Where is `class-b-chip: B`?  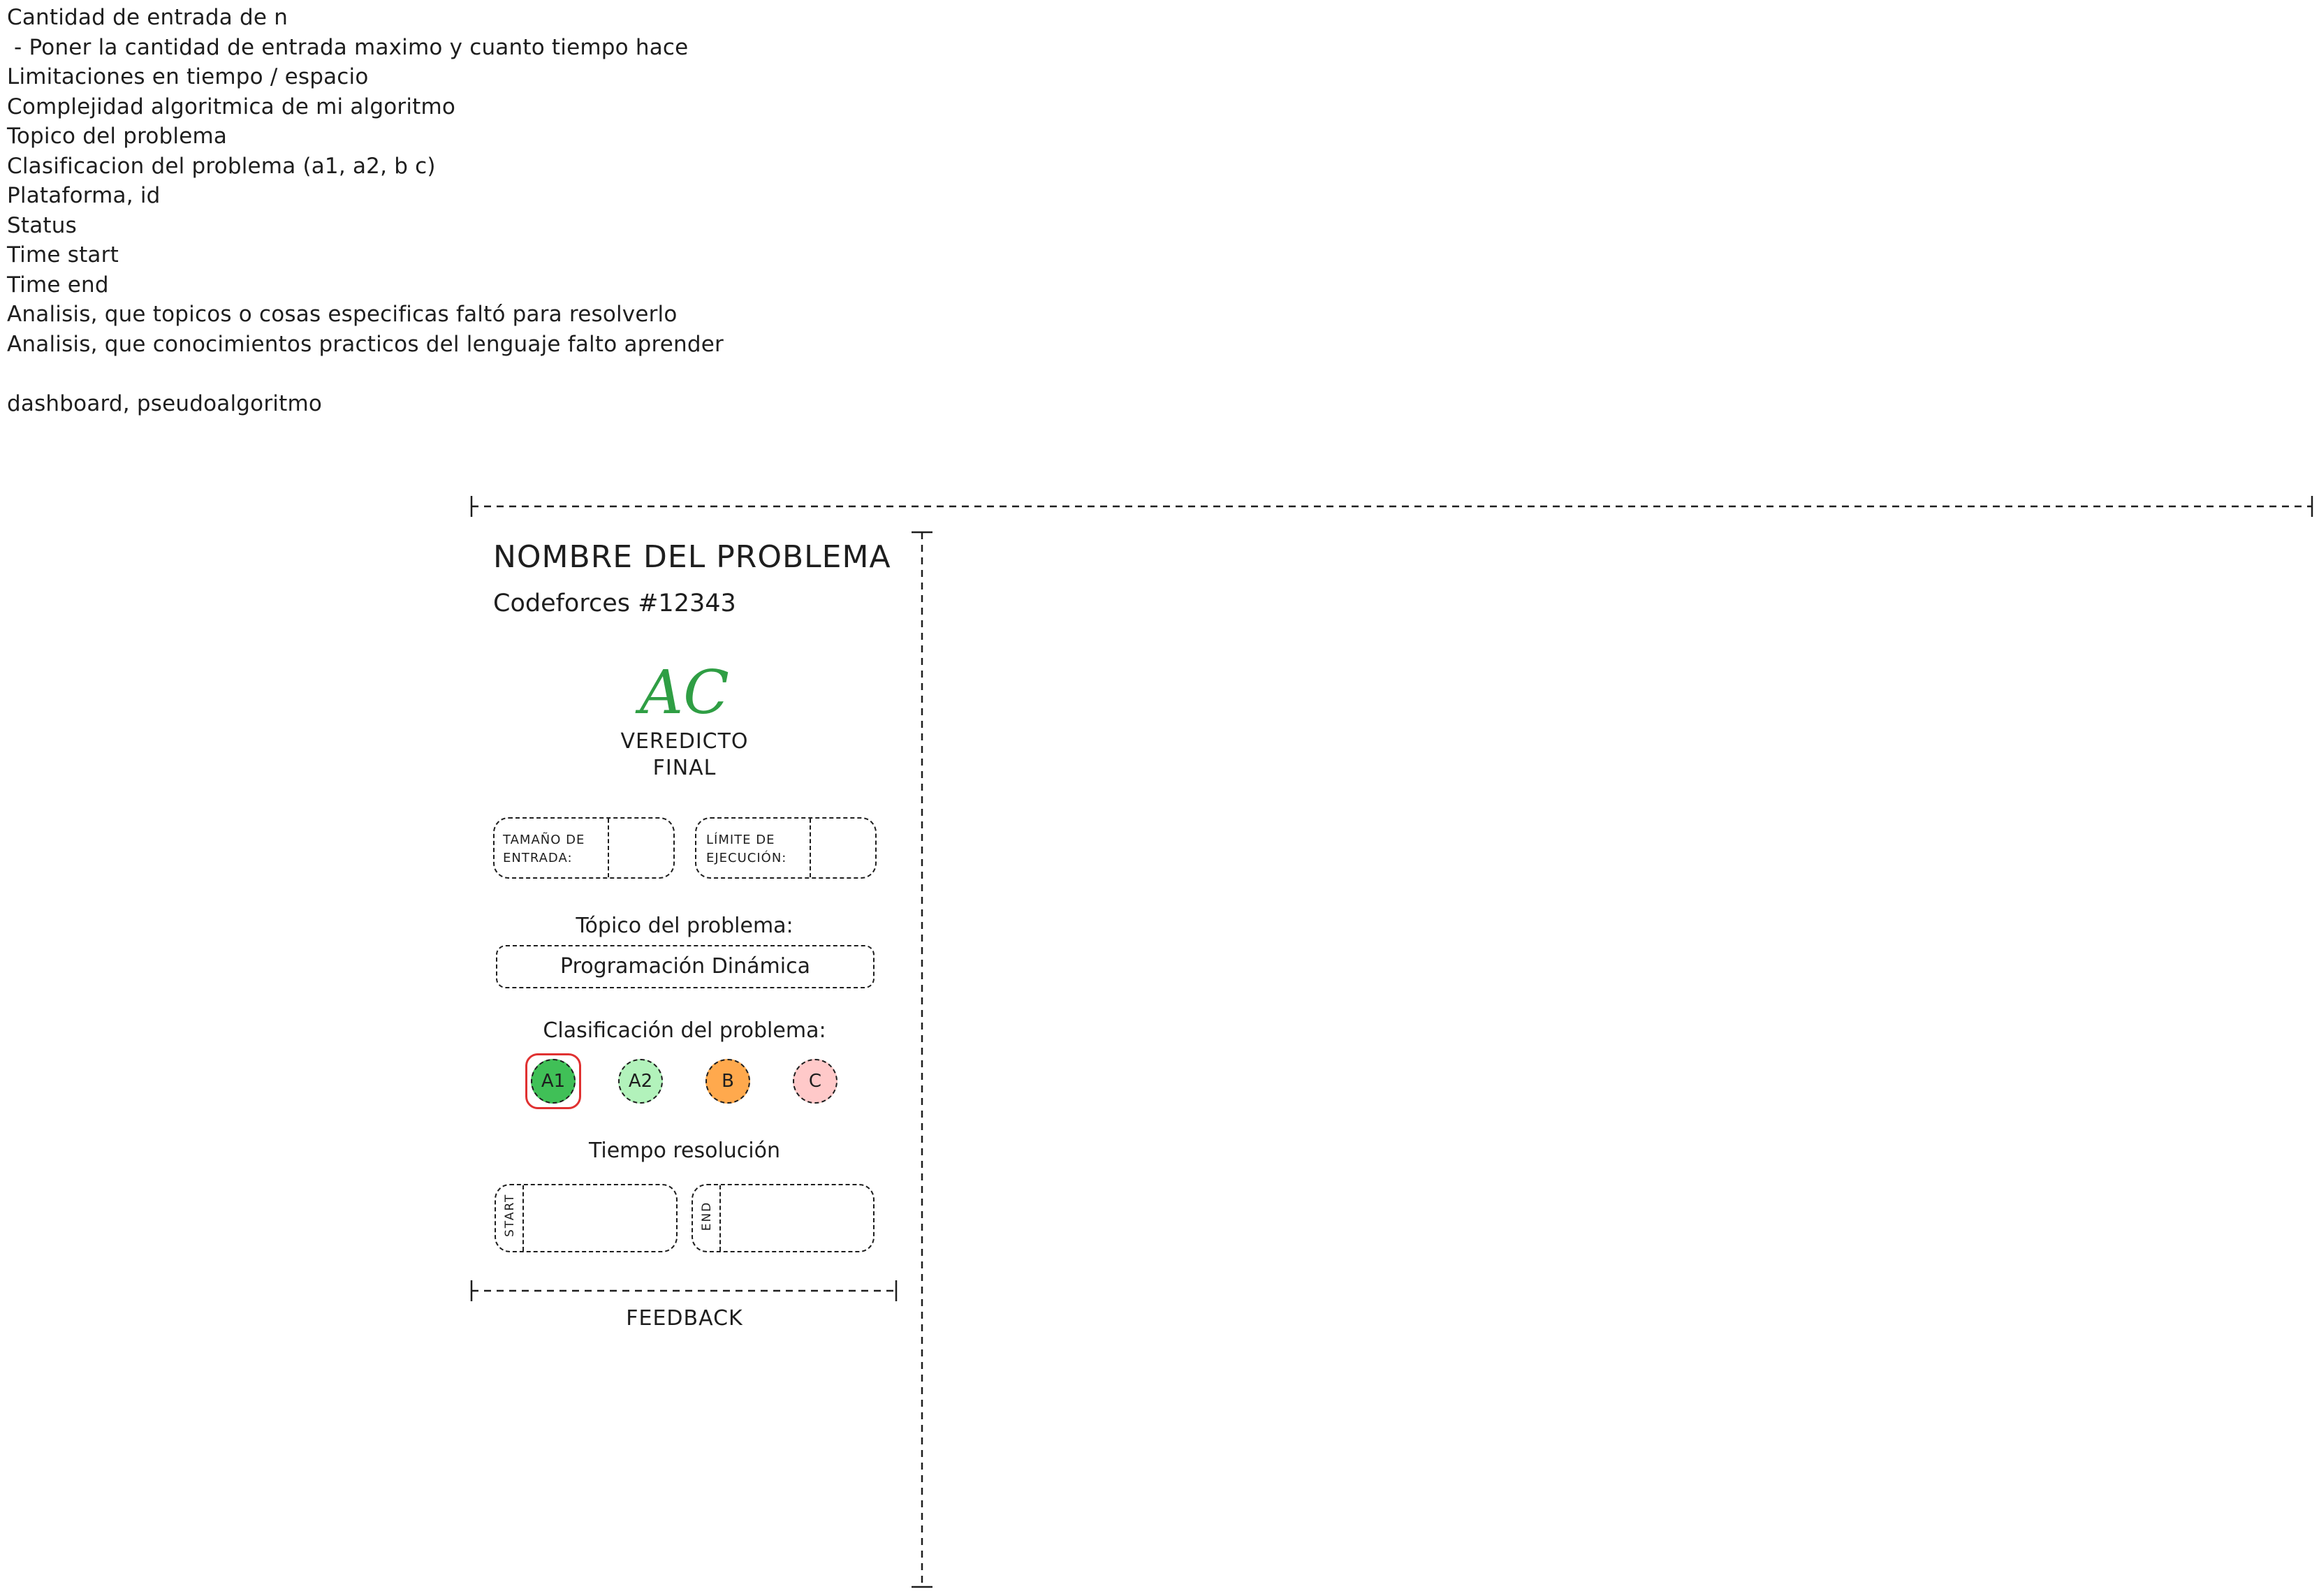 class-b-chip: B is located at coordinates (727, 1081).